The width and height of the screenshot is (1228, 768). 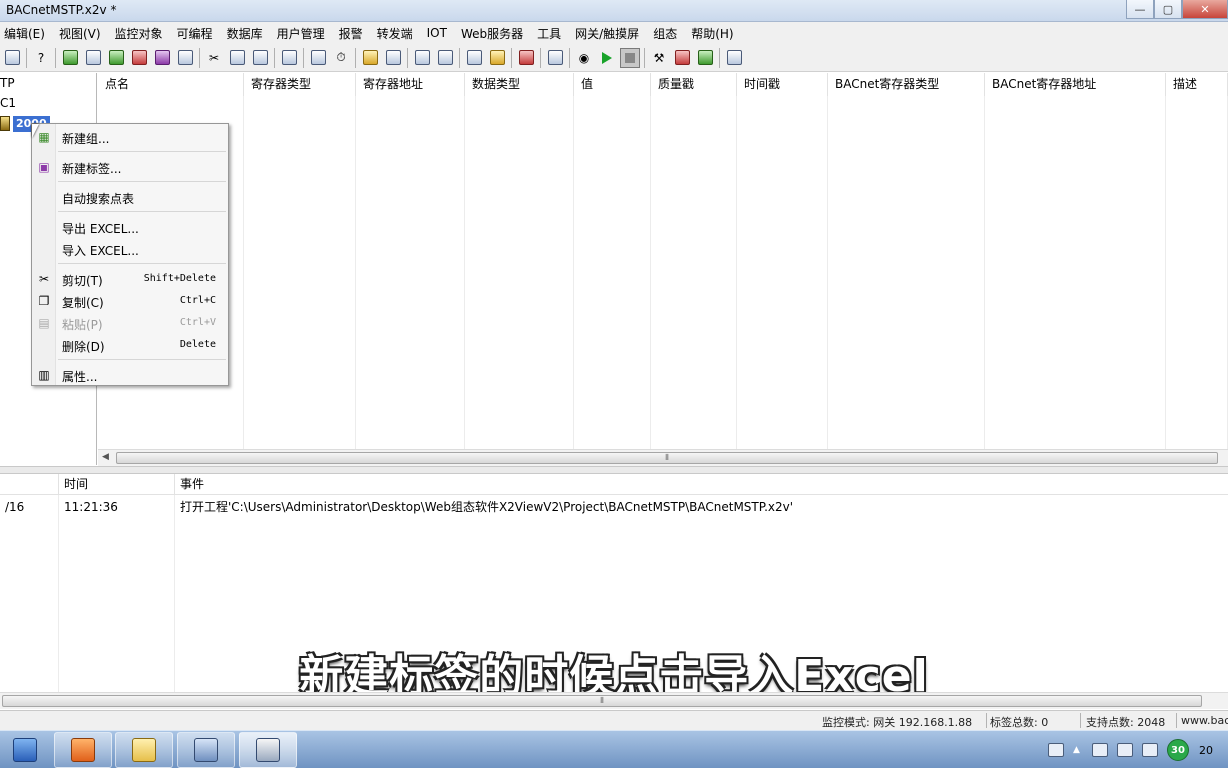 What do you see at coordinates (318, 58) in the screenshot?
I see `list-icon` at bounding box center [318, 58].